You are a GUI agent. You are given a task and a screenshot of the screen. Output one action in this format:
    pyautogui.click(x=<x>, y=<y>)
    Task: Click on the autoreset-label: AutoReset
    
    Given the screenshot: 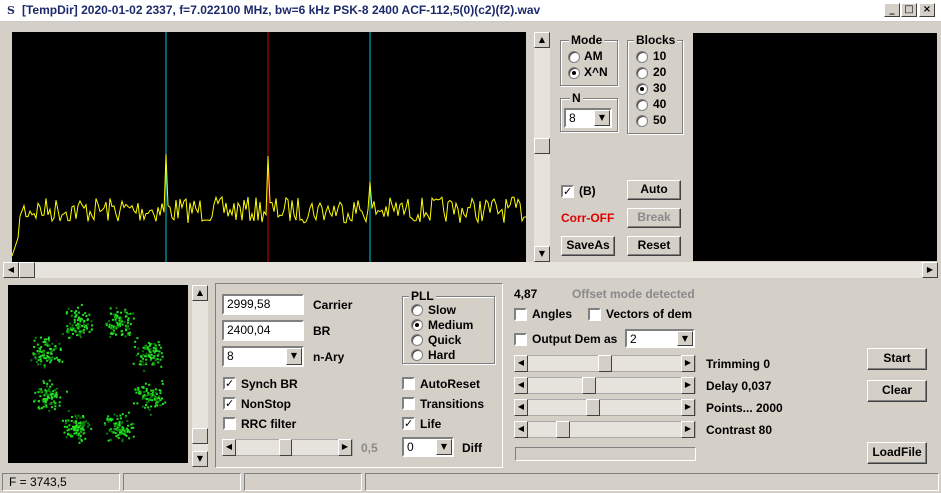 What is the action you would take?
    pyautogui.click(x=450, y=384)
    